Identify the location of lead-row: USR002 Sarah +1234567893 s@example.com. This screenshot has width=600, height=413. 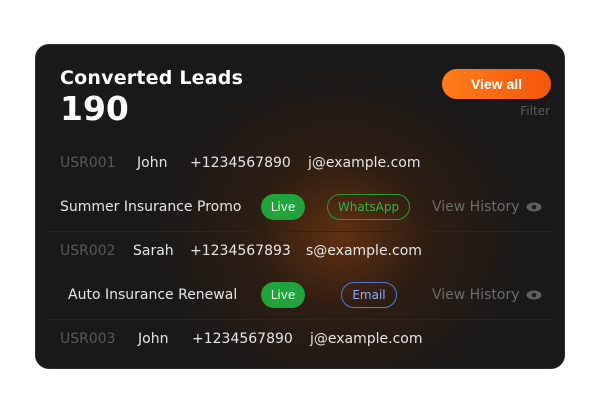
(300, 252).